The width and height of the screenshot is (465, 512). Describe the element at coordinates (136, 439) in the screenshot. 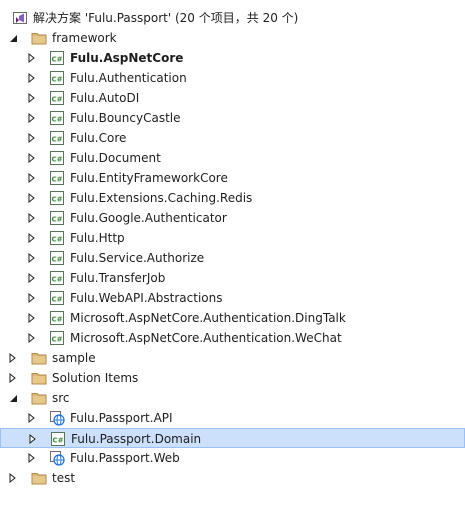

I see `project-label: Fulu.Passport.Domain` at that location.